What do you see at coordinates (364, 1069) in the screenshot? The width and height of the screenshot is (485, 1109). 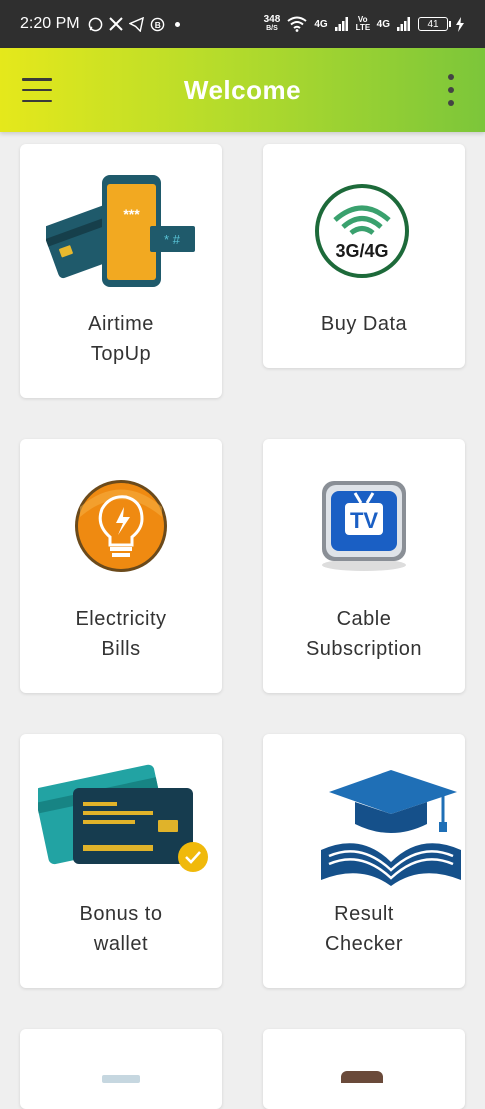 I see `service-card-partial-right` at bounding box center [364, 1069].